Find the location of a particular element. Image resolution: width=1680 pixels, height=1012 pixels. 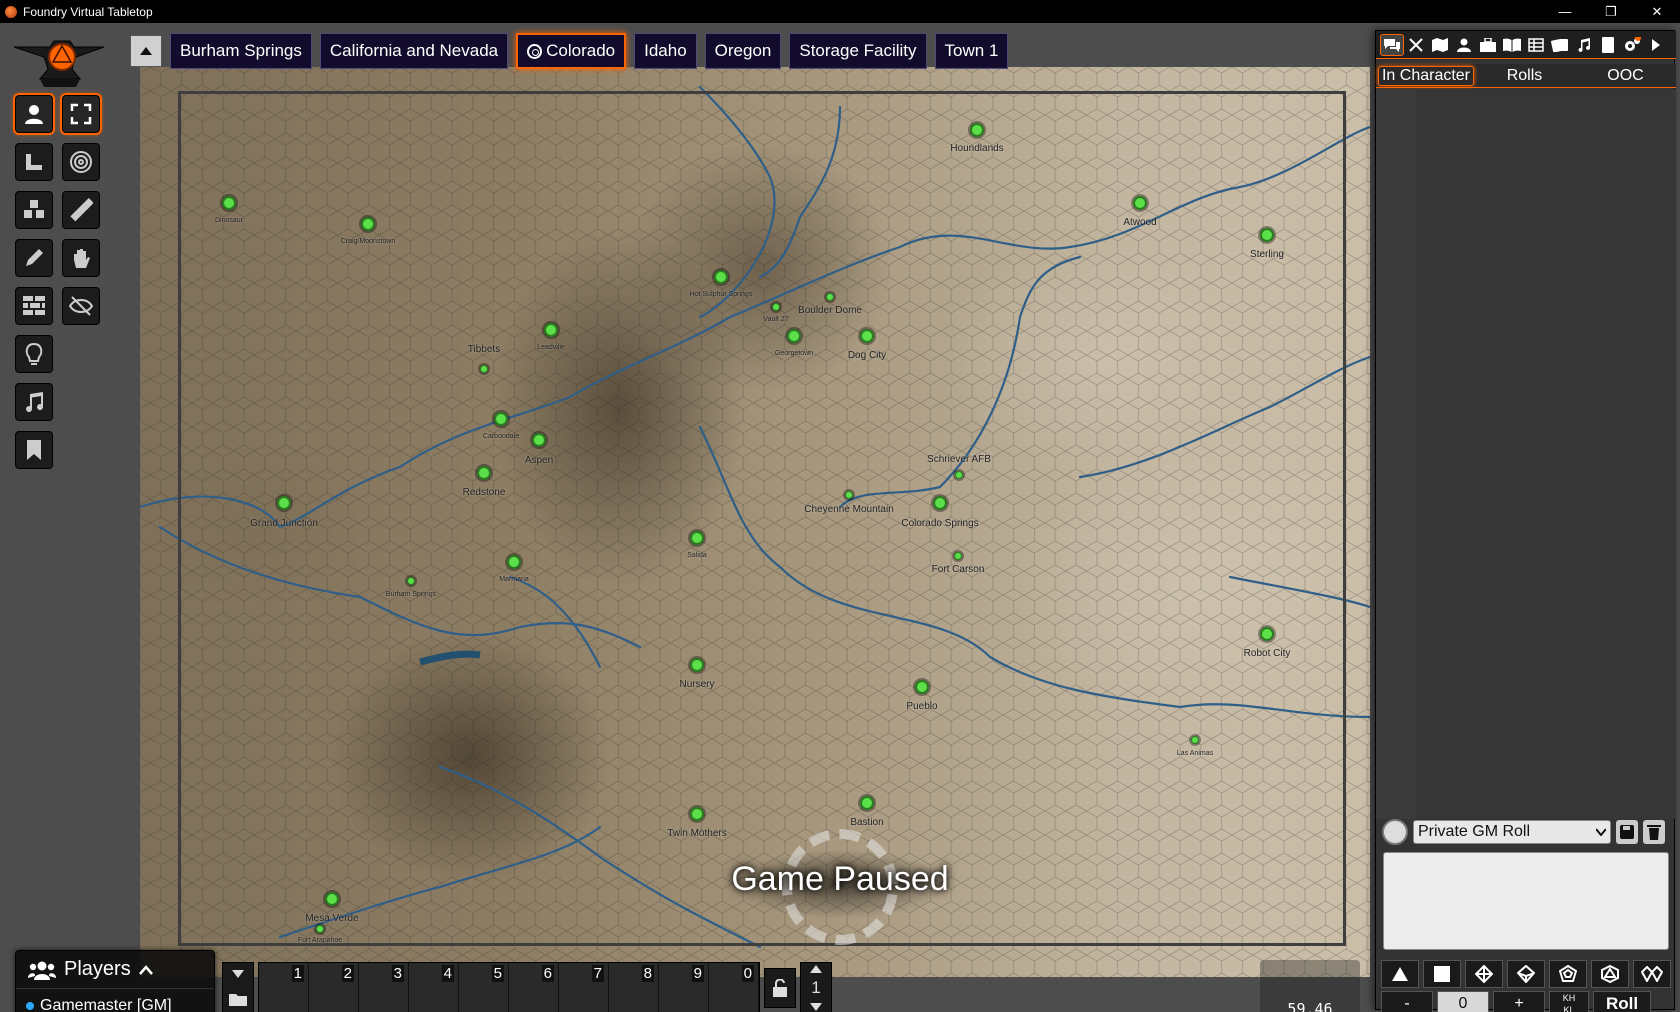

drawing-controls-button is located at coordinates (34, 258).